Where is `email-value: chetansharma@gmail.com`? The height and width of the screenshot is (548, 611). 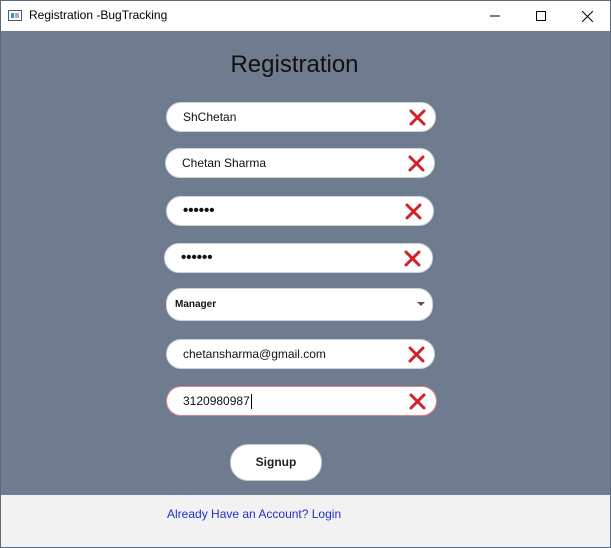 email-value: chetansharma@gmail.com is located at coordinates (254, 354).